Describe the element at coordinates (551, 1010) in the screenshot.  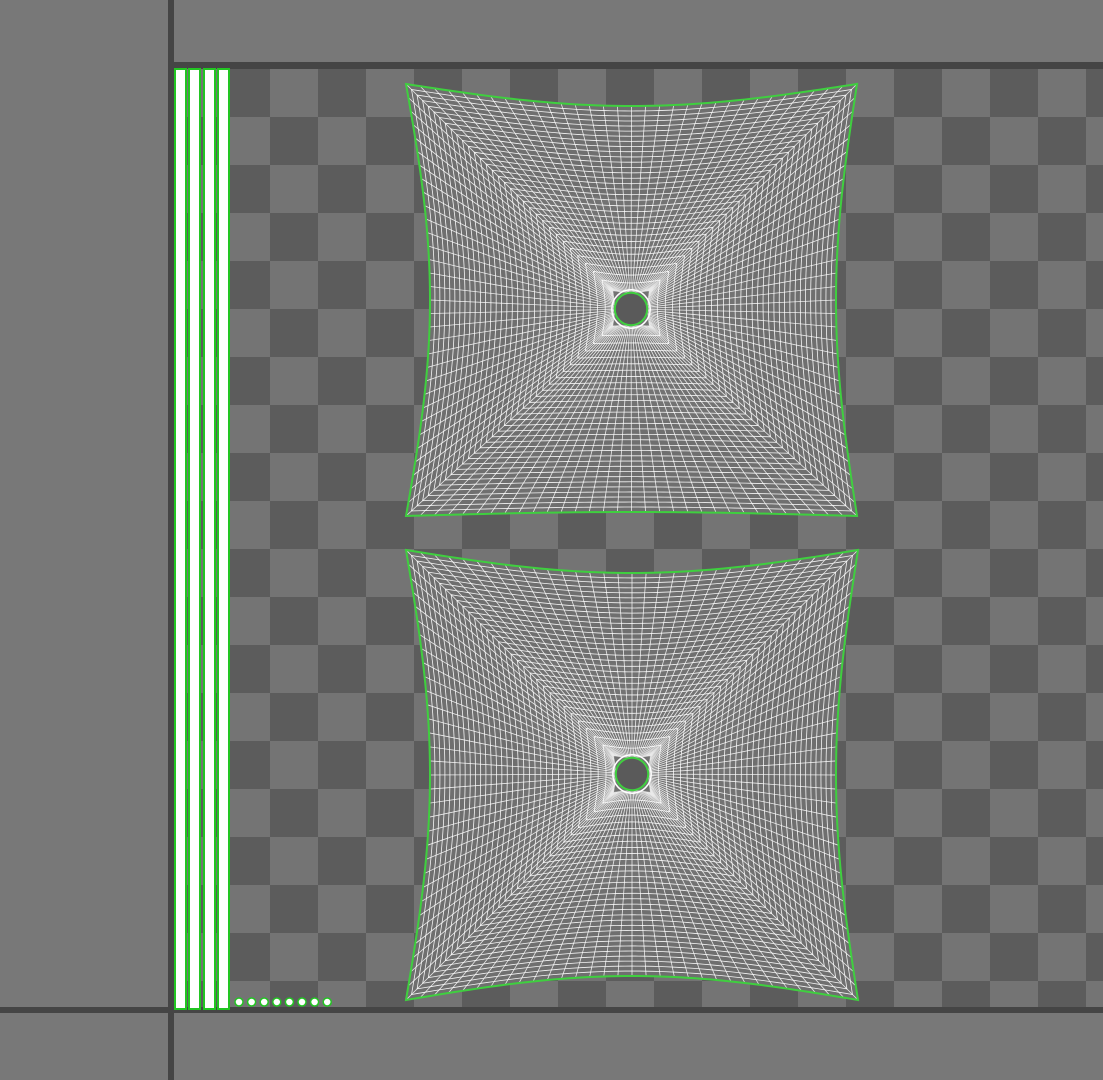
I see `uv-axis-horizontal` at that location.